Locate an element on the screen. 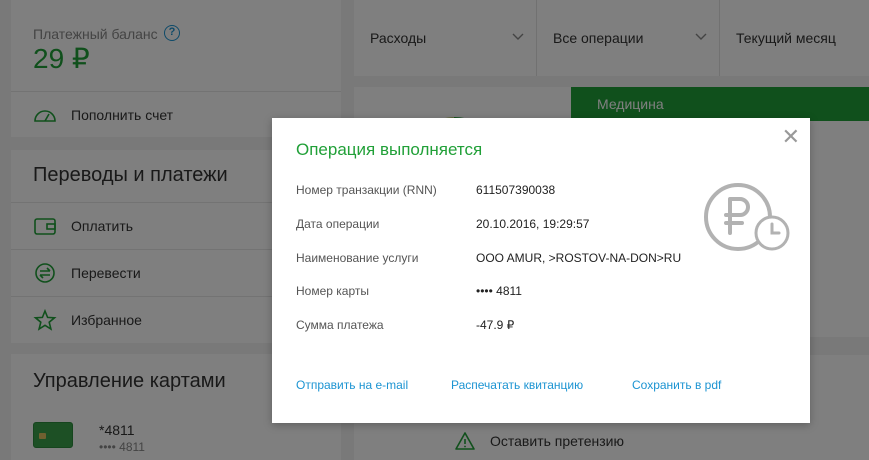  rnn-label: Номер транзакции (RNN) is located at coordinates (366, 190).